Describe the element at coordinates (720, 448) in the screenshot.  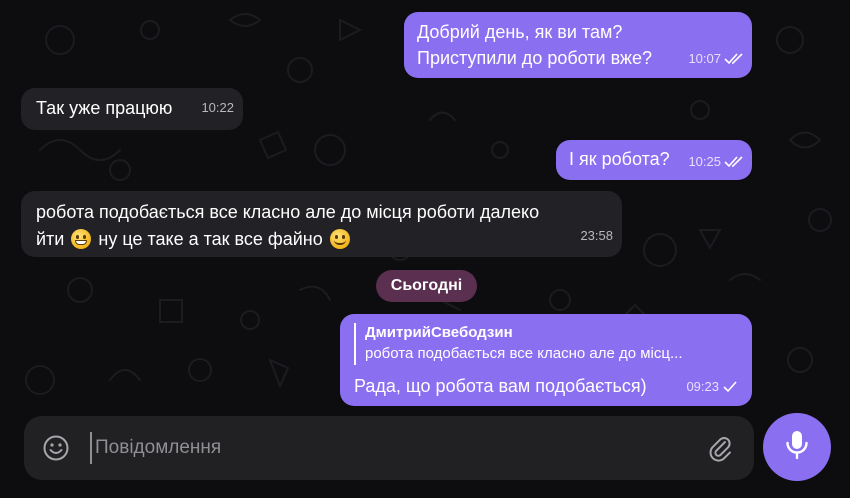
I see `paperclip-icon` at that location.